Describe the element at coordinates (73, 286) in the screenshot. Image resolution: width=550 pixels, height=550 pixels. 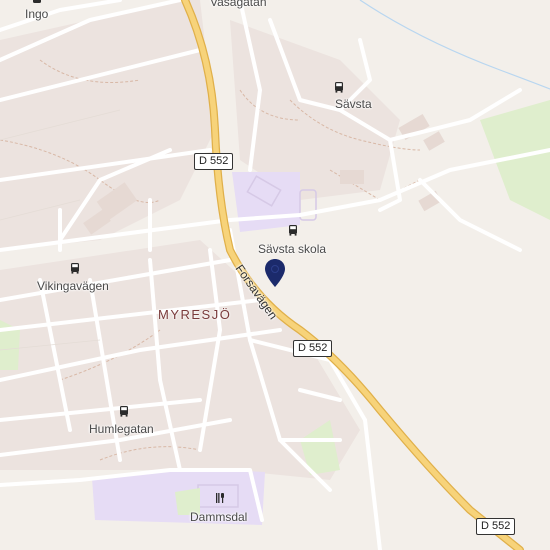
I see `place-label-vikingavagen: Vikingavägen` at that location.